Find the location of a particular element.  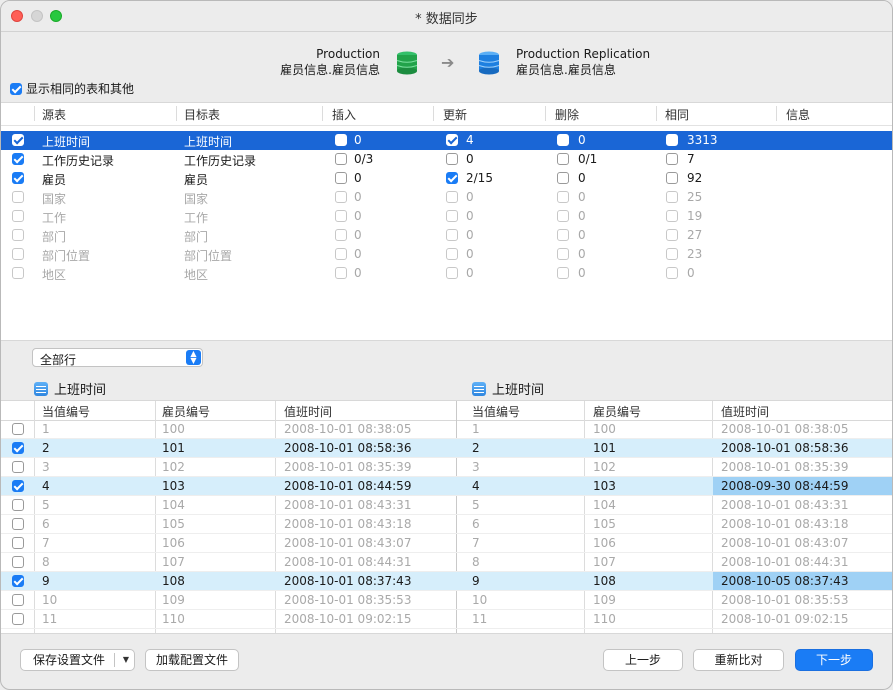

col-left-employee-id: 雇员编号 is located at coordinates (186, 411).